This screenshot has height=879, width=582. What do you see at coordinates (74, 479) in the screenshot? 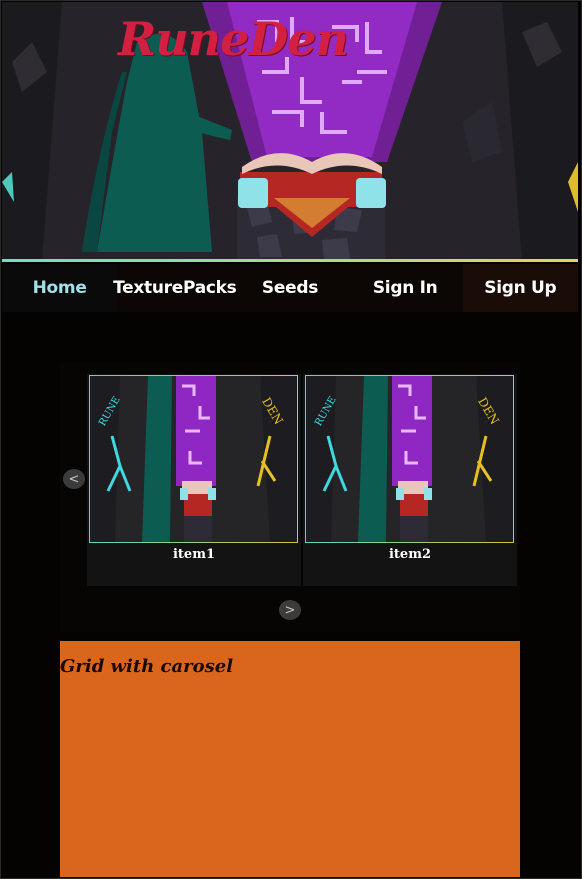
I see `carousel-prev-button: <` at bounding box center [74, 479].